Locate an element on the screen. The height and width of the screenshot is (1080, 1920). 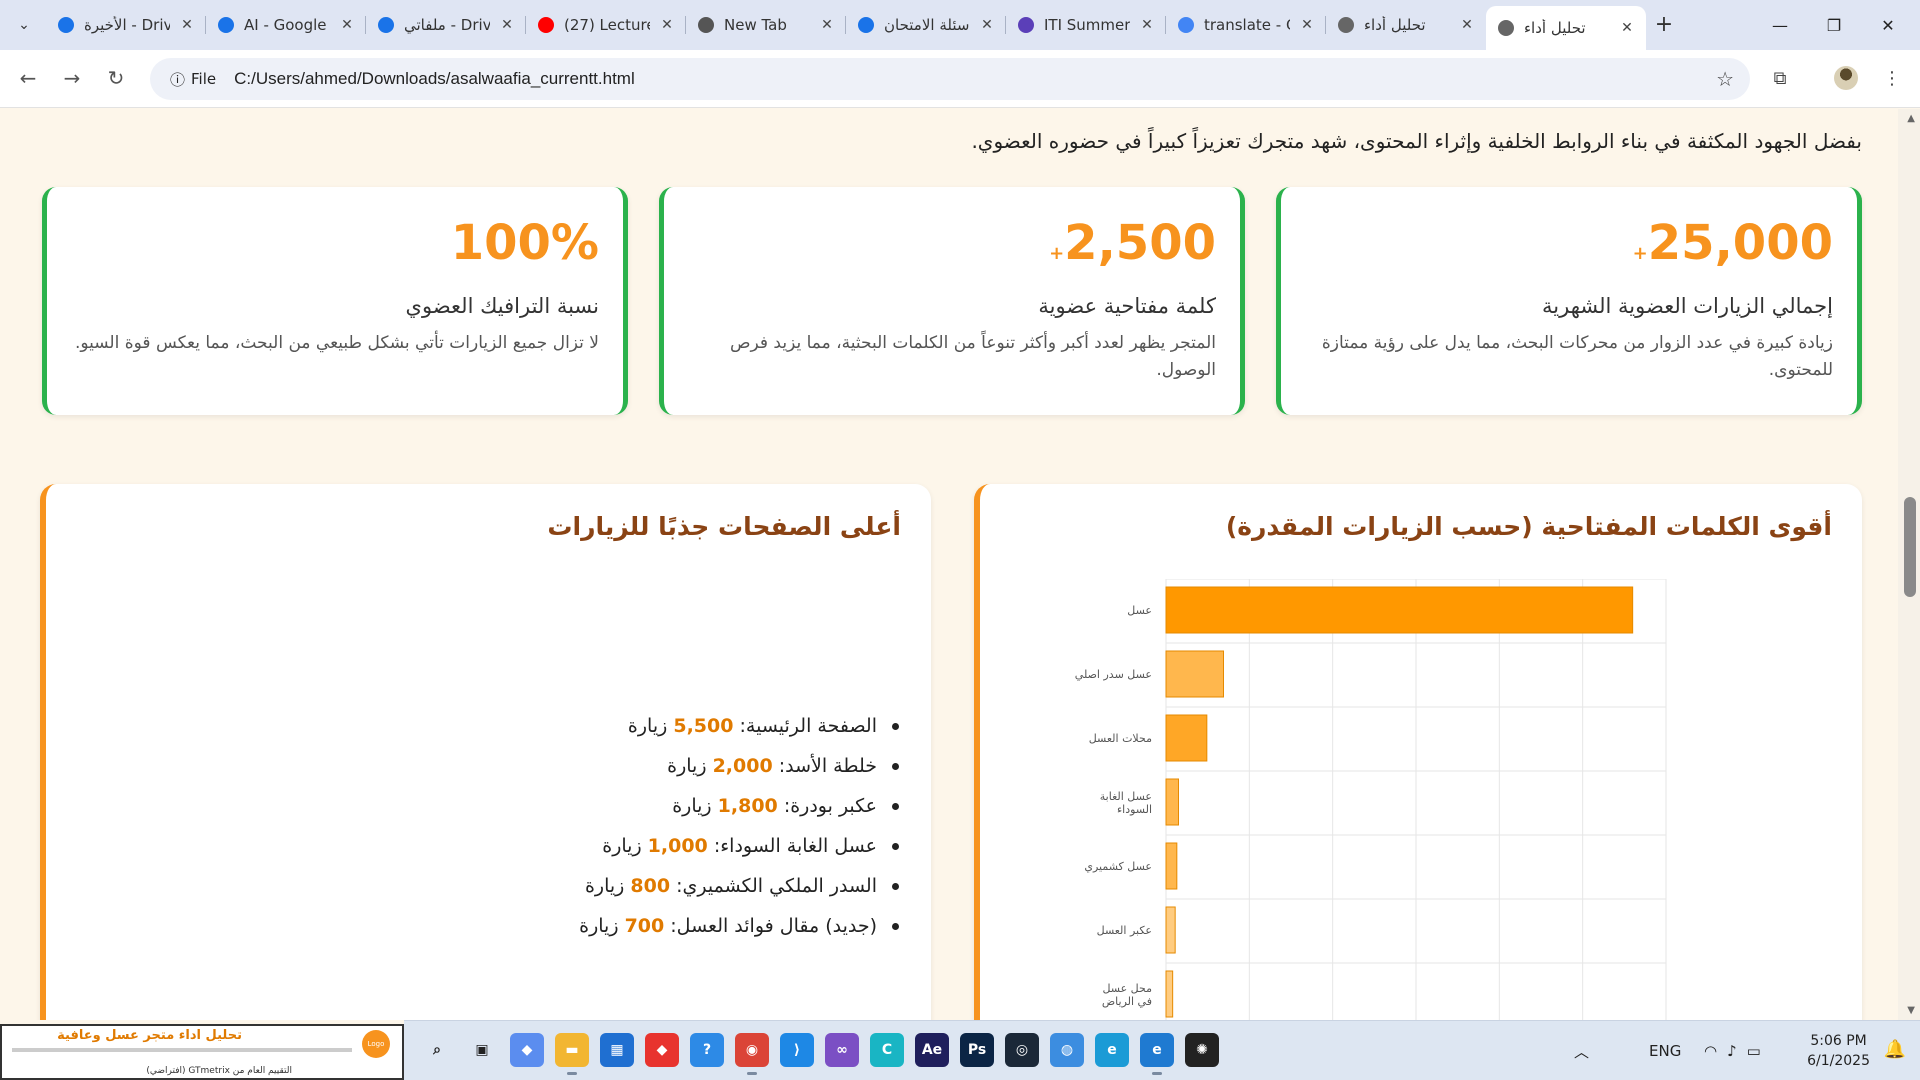
browser-tab: ملفاتي - Drive ✕ is located at coordinates (446, 25).